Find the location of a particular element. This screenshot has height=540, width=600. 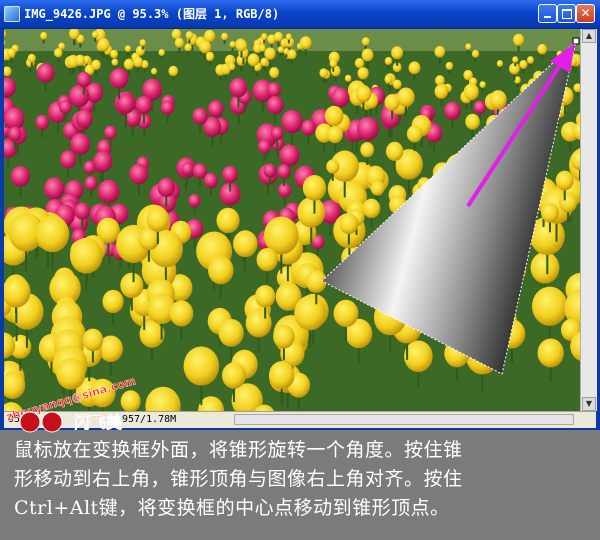

maximize-button is located at coordinates (566, 13).